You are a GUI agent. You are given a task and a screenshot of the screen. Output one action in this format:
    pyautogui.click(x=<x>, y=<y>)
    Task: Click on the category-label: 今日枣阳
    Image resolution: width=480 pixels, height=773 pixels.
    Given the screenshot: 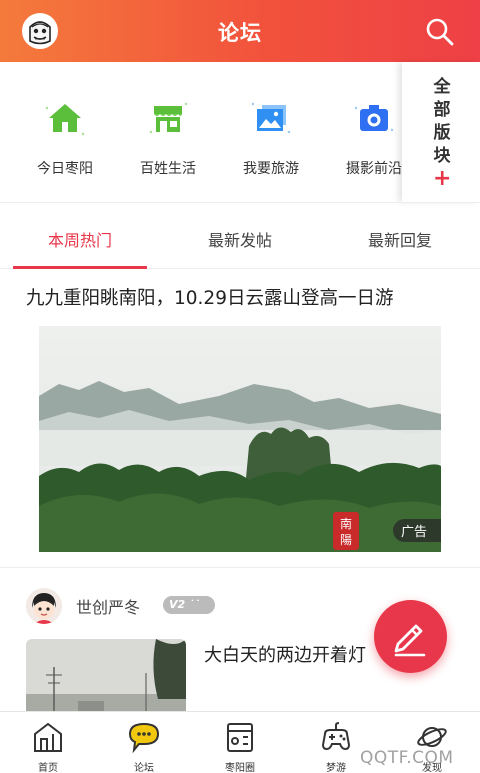 What is the action you would take?
    pyautogui.click(x=65, y=169)
    